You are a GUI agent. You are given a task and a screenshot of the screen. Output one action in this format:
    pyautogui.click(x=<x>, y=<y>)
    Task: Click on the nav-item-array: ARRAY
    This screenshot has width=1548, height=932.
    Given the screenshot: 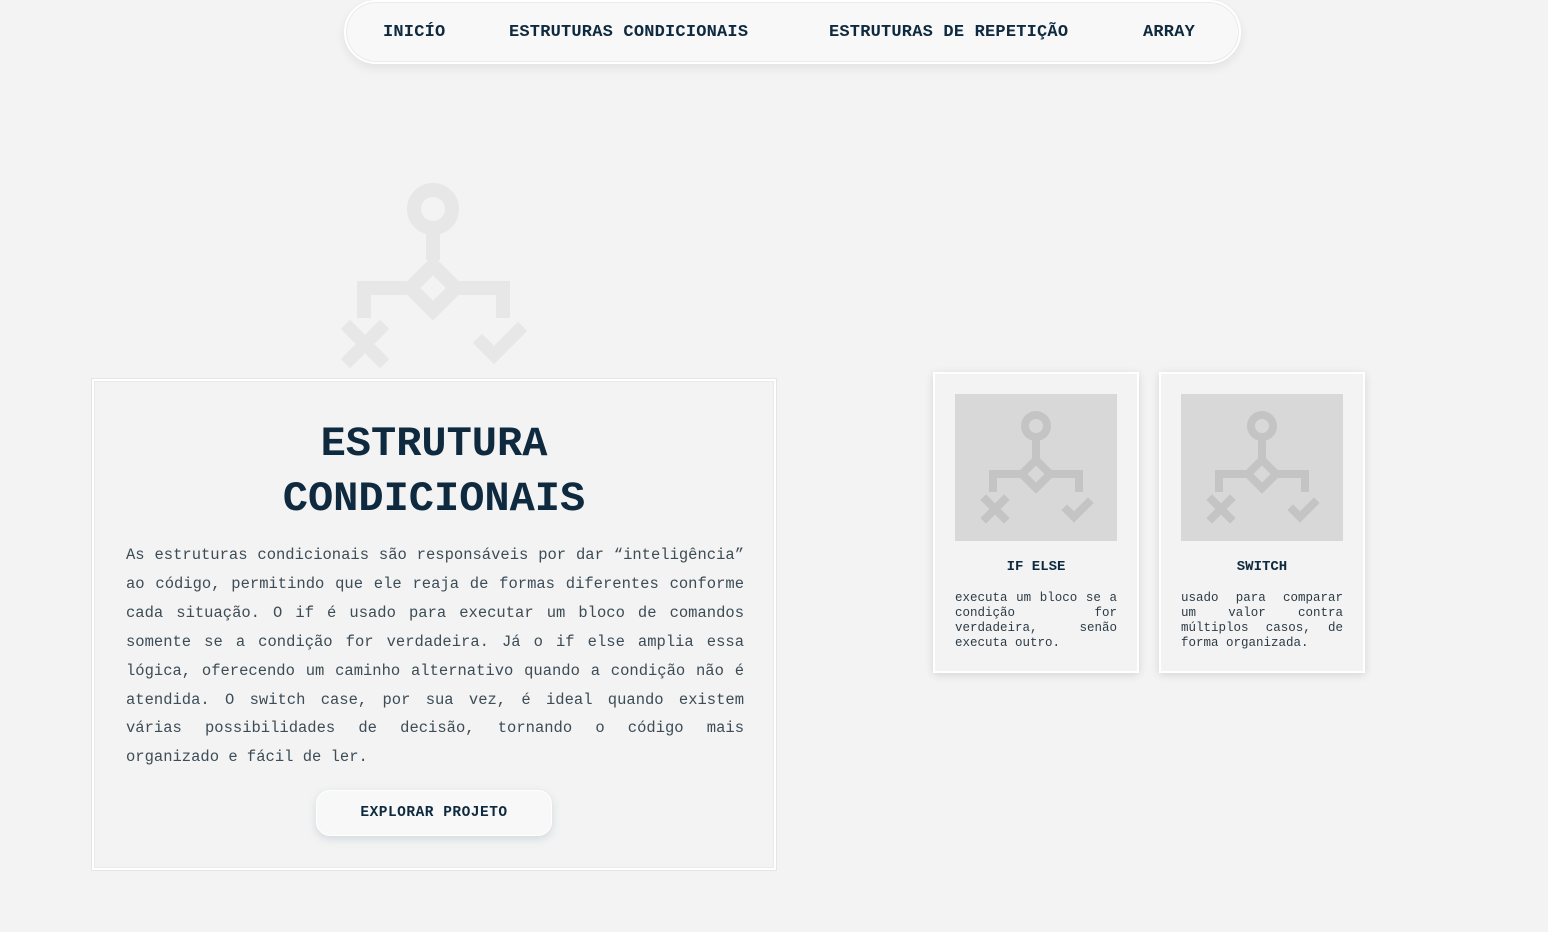 What is the action you would take?
    pyautogui.click(x=1169, y=32)
    